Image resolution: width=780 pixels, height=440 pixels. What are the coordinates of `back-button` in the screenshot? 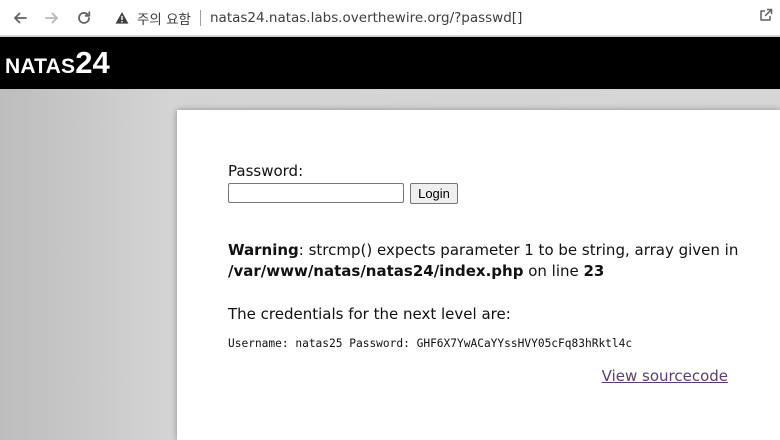 It's located at (20, 18).